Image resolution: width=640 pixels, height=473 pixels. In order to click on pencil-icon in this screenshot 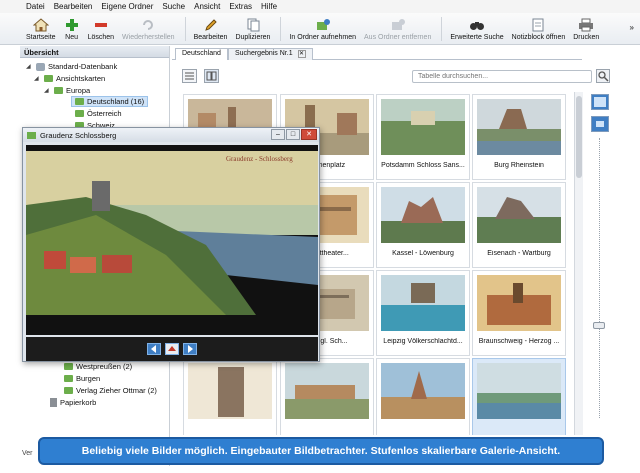, I will do `click(211, 25)`.